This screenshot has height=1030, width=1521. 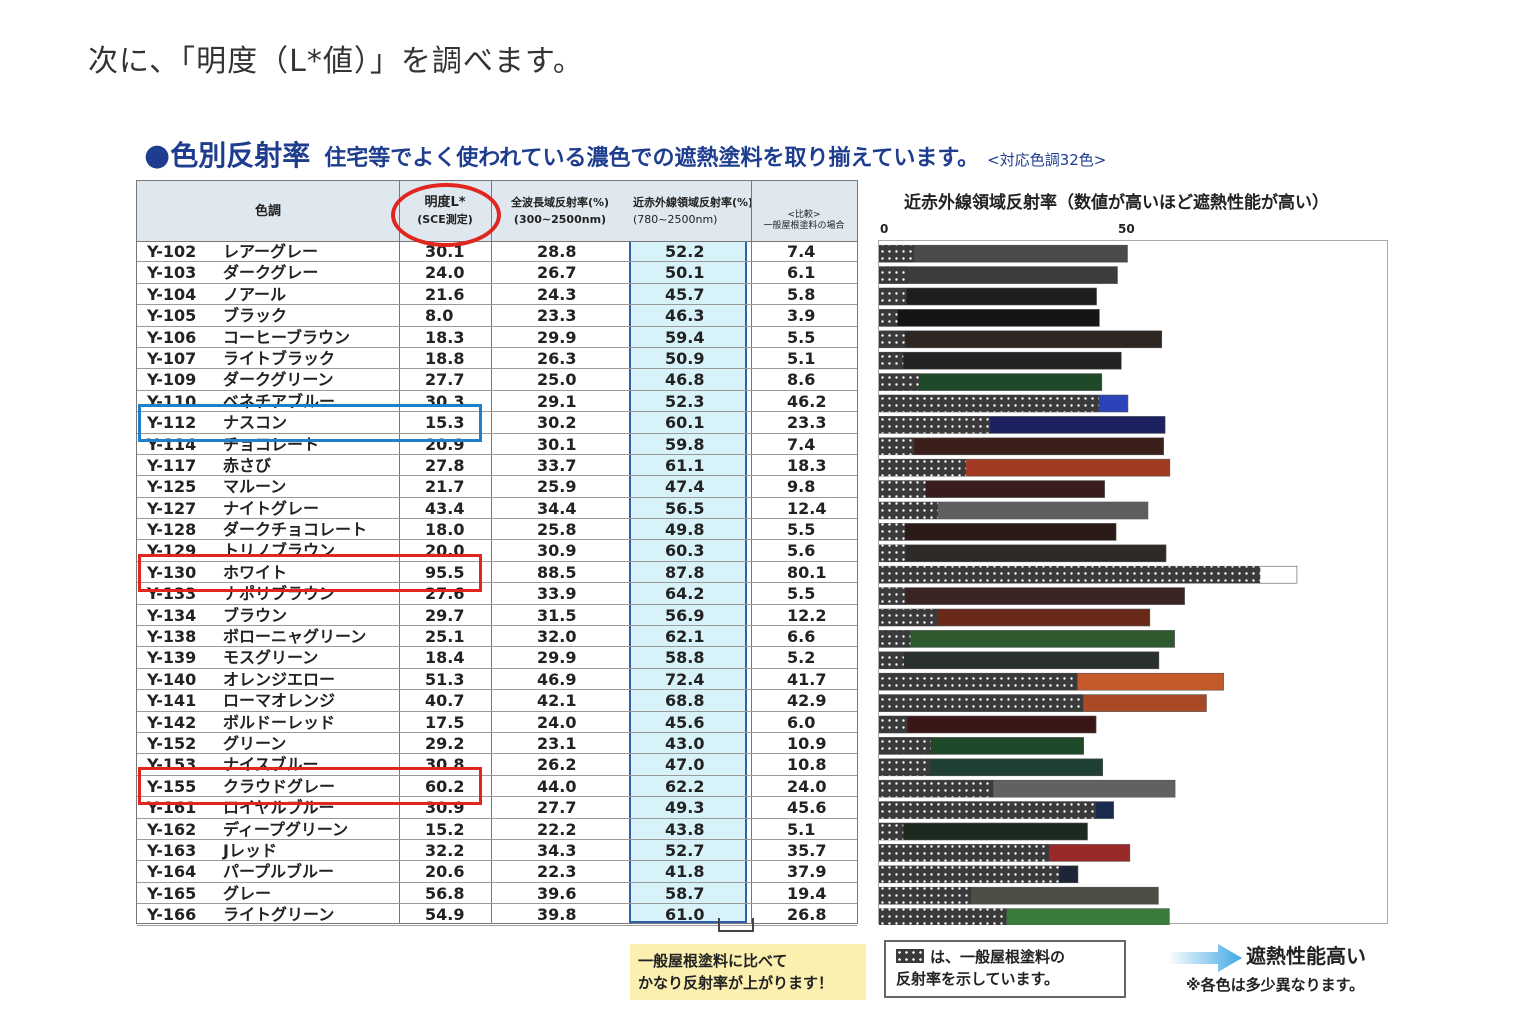 What do you see at coordinates (801, 380) in the screenshot?
I see `cell-cmp: 8.6` at bounding box center [801, 380].